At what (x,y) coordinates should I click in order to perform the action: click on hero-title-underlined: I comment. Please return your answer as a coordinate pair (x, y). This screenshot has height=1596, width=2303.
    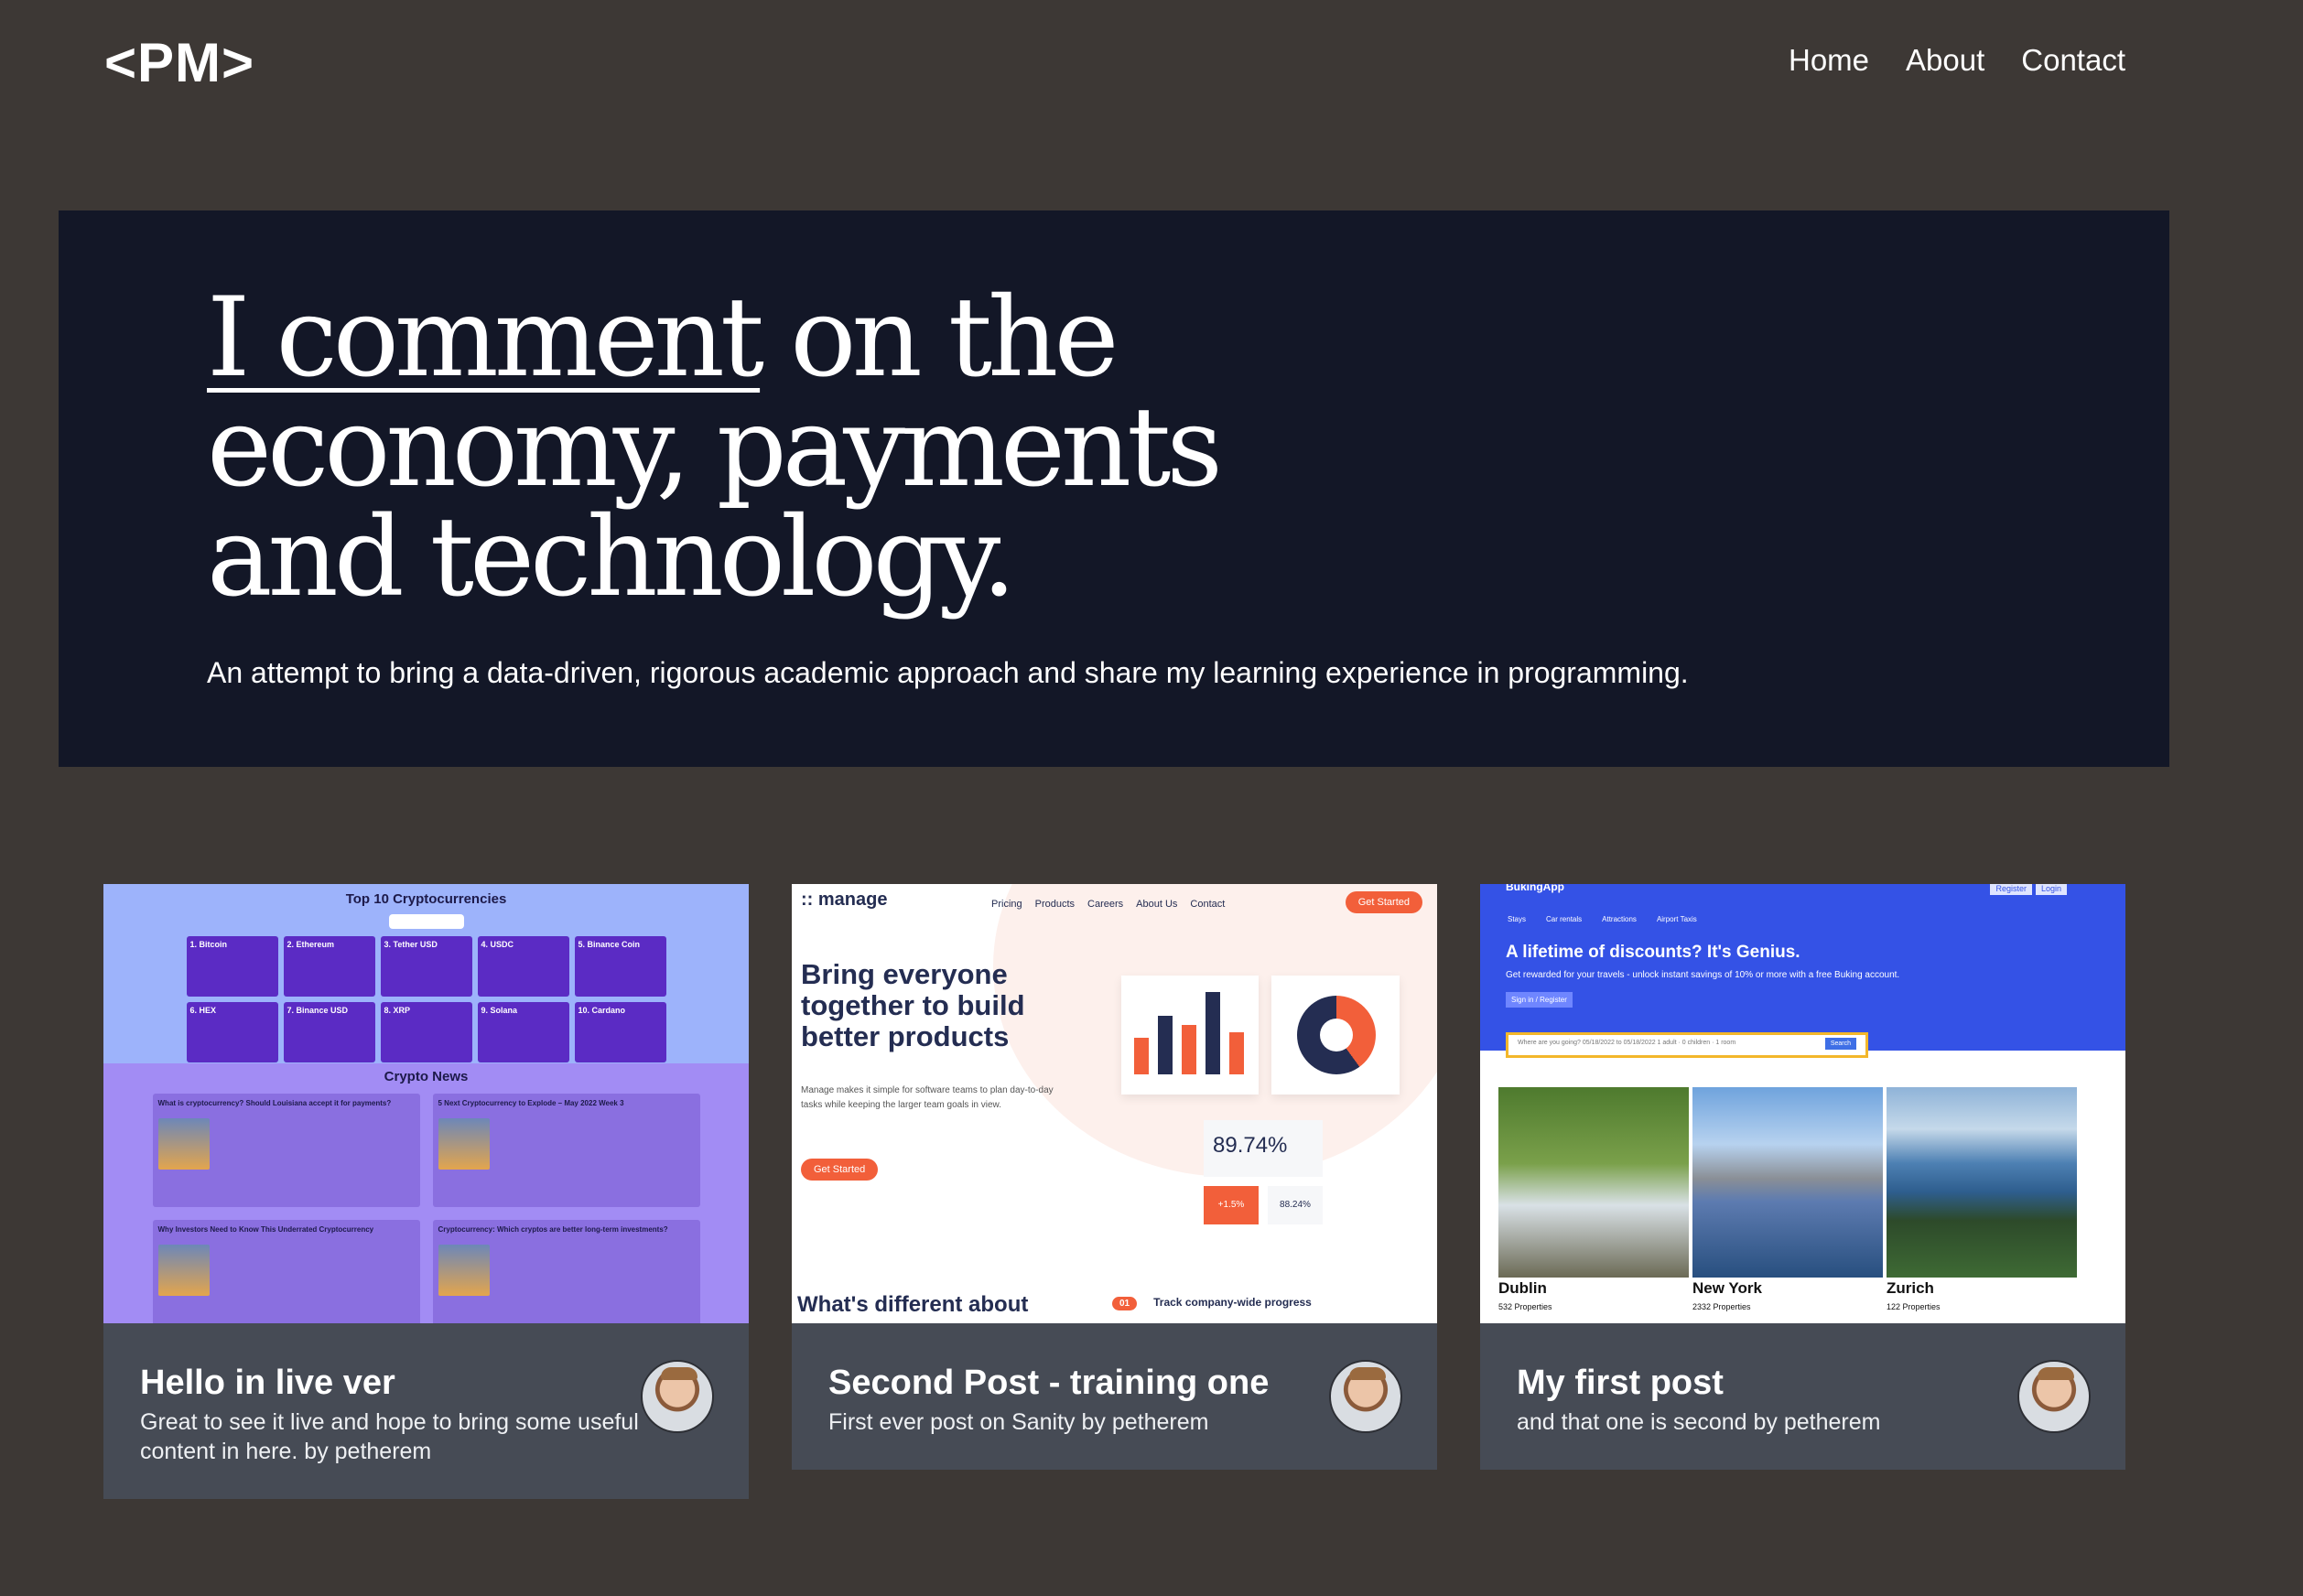
    Looking at the image, I should click on (485, 338).